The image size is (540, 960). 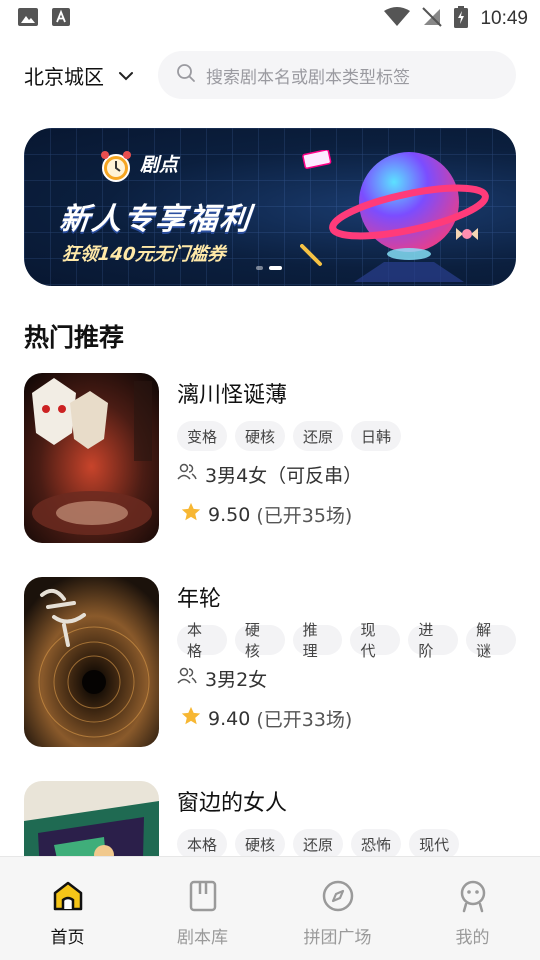 What do you see at coordinates (229, 514) in the screenshot?
I see `rating-value: 9.50` at bounding box center [229, 514].